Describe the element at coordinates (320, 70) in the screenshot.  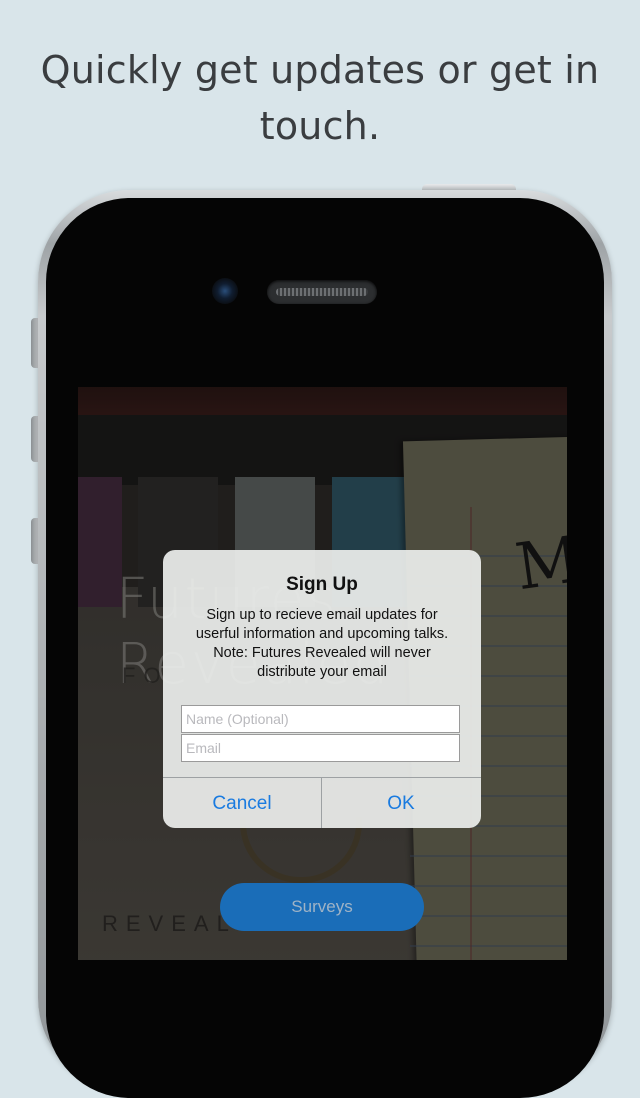
I see `headline-line-1: Quickly get updates or get in` at that location.